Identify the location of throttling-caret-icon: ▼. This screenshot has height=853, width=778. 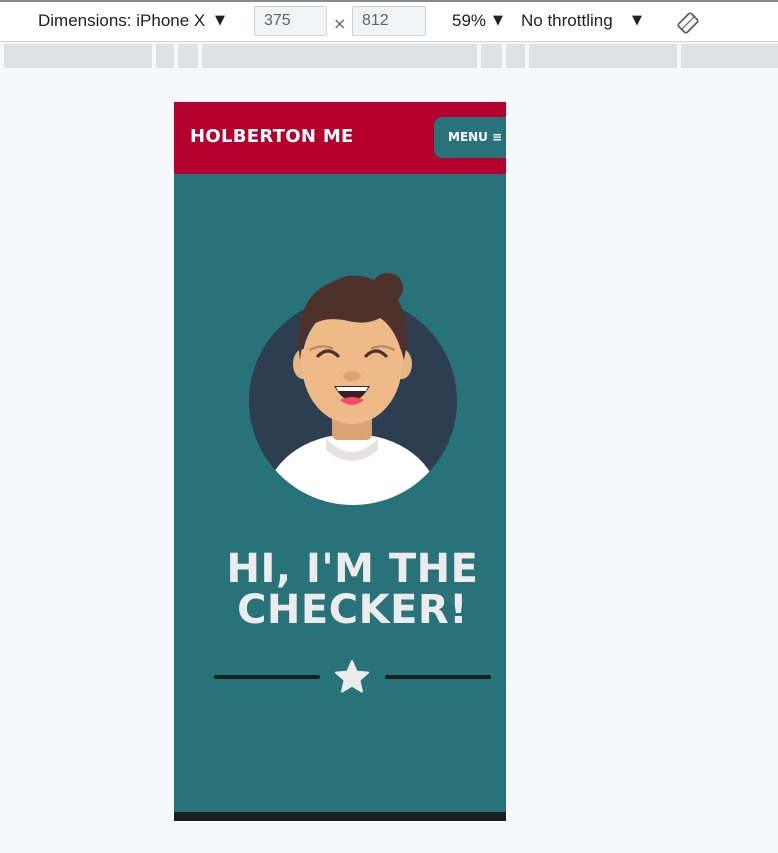
(637, 20).